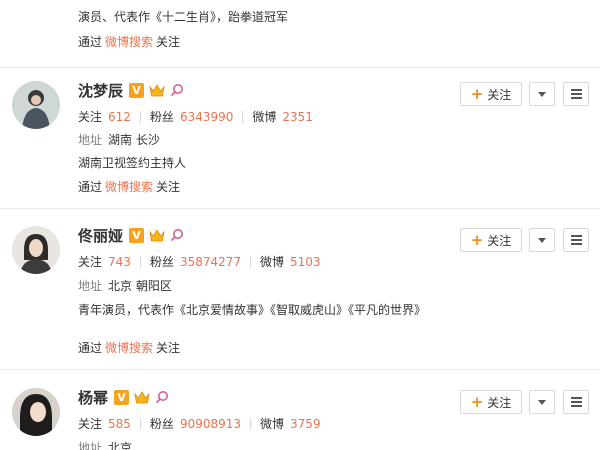 This screenshot has height=450, width=600. Describe the element at coordinates (305, 262) in the screenshot. I see `weibo-count: 5103` at that location.